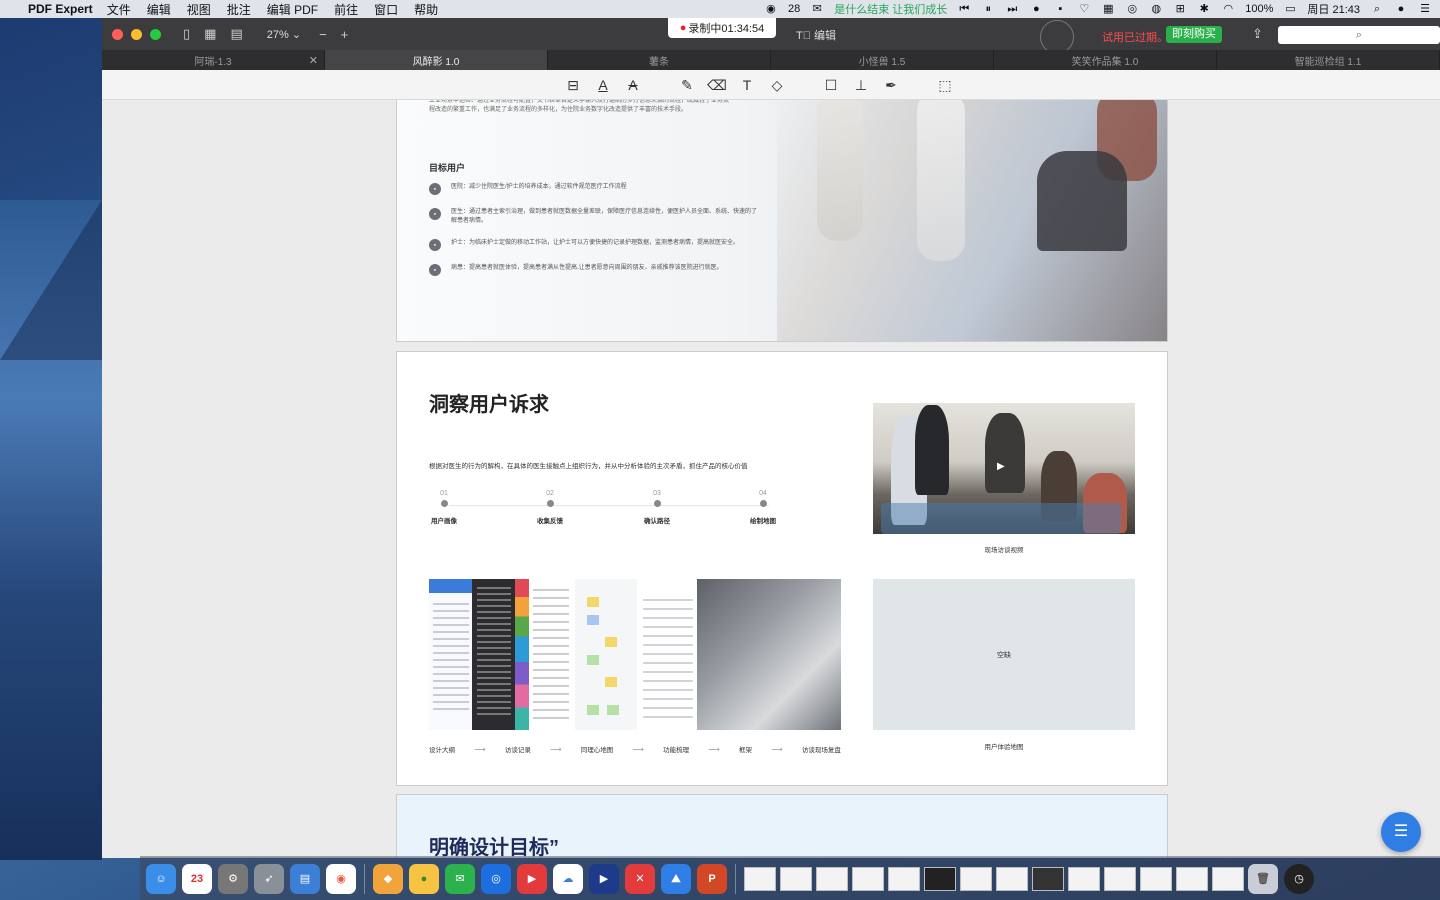 The width and height of the screenshot is (1440, 900). Describe the element at coordinates (817, 9) in the screenshot. I see `wechat-icon: ✉` at that location.